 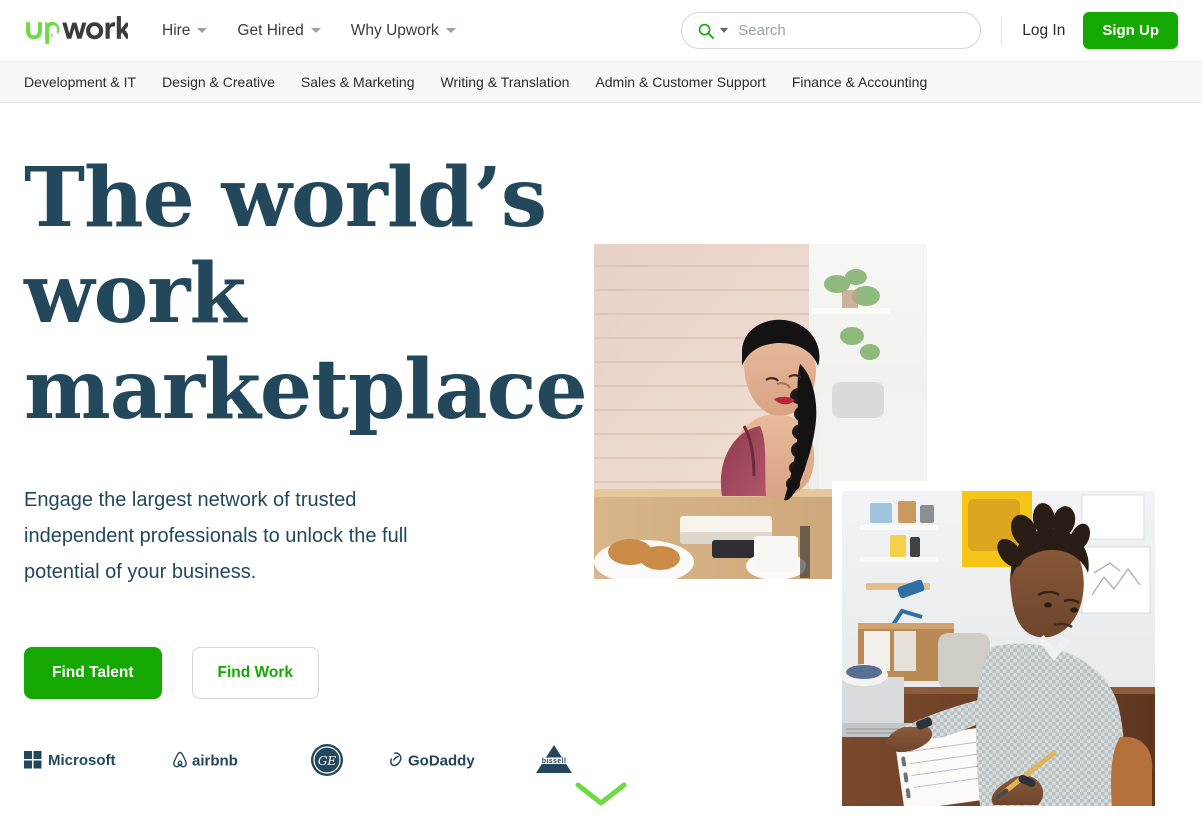 I want to click on scroll-down-button, so click(x=601, y=794).